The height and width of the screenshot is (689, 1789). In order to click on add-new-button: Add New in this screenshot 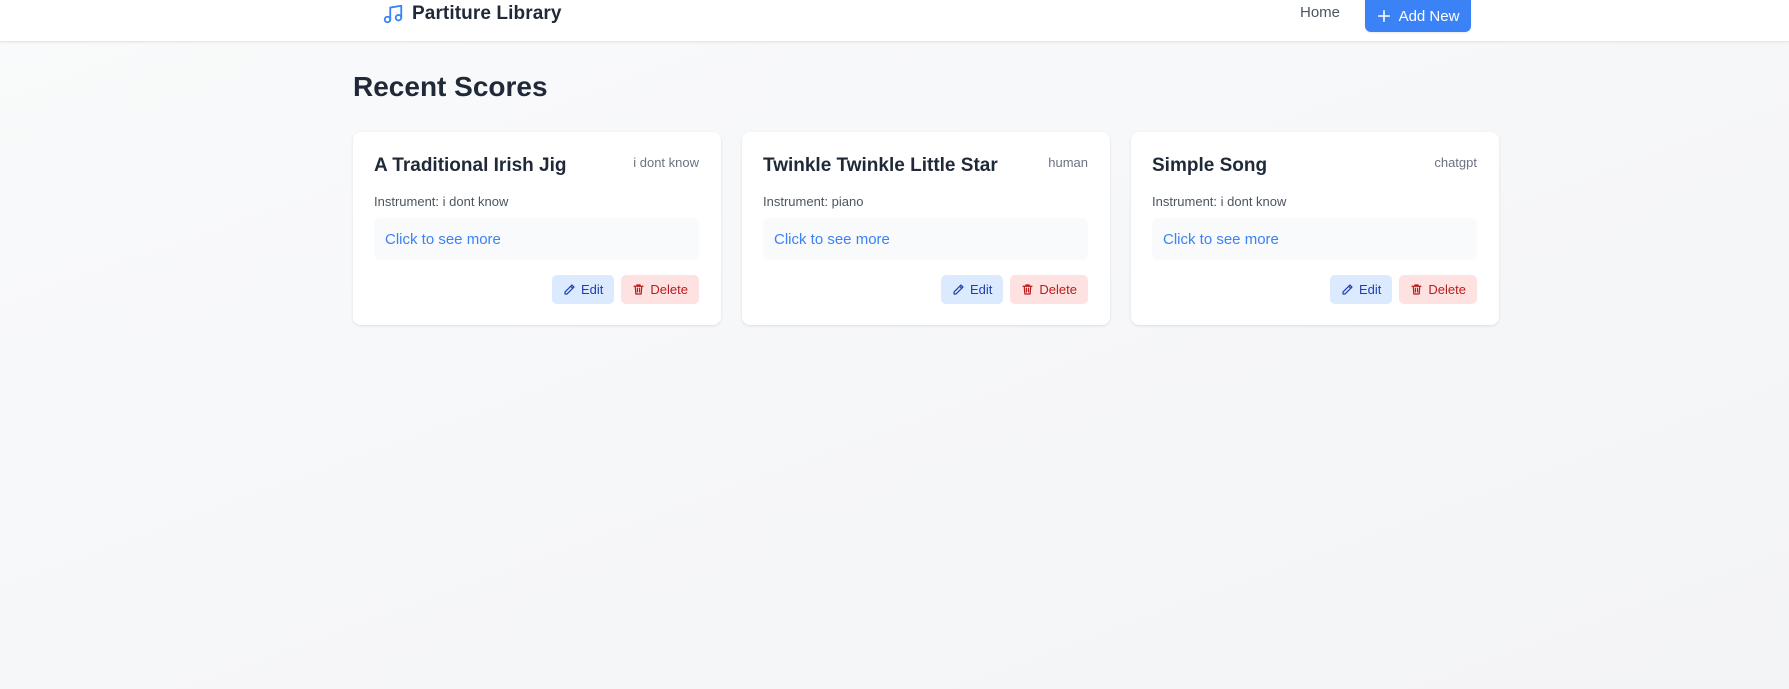, I will do `click(1418, 16)`.